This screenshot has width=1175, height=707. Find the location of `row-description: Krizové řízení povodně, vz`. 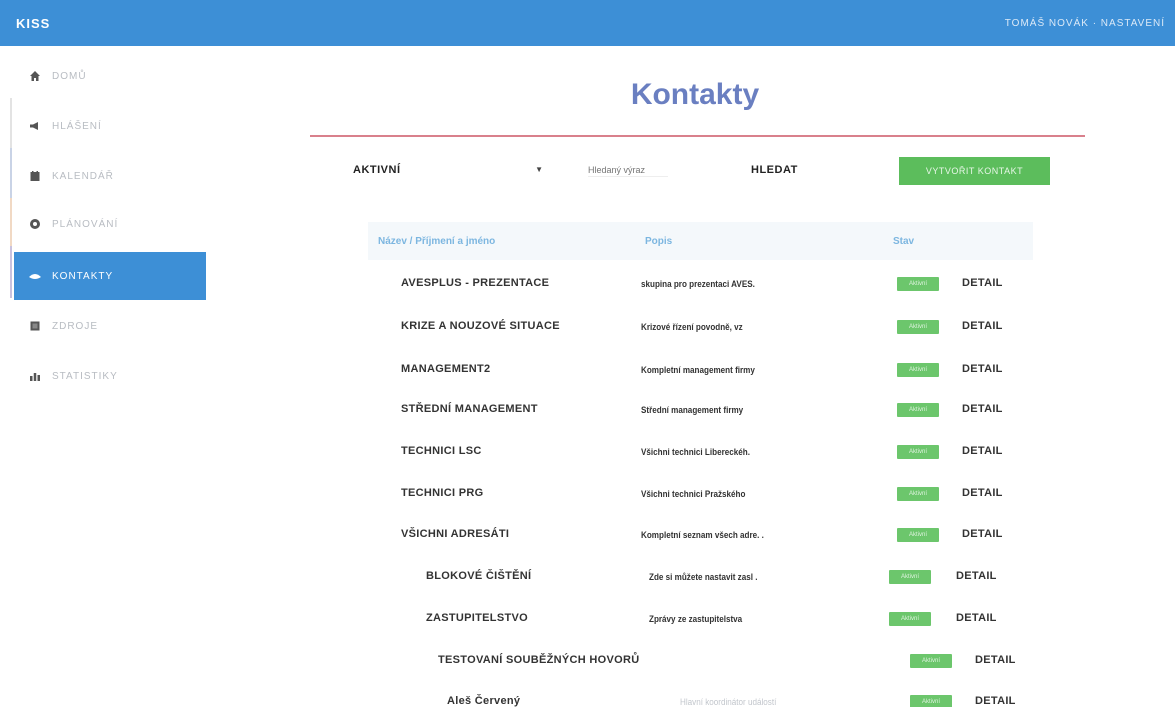

row-description: Krizové řízení povodně, vz is located at coordinates (692, 327).